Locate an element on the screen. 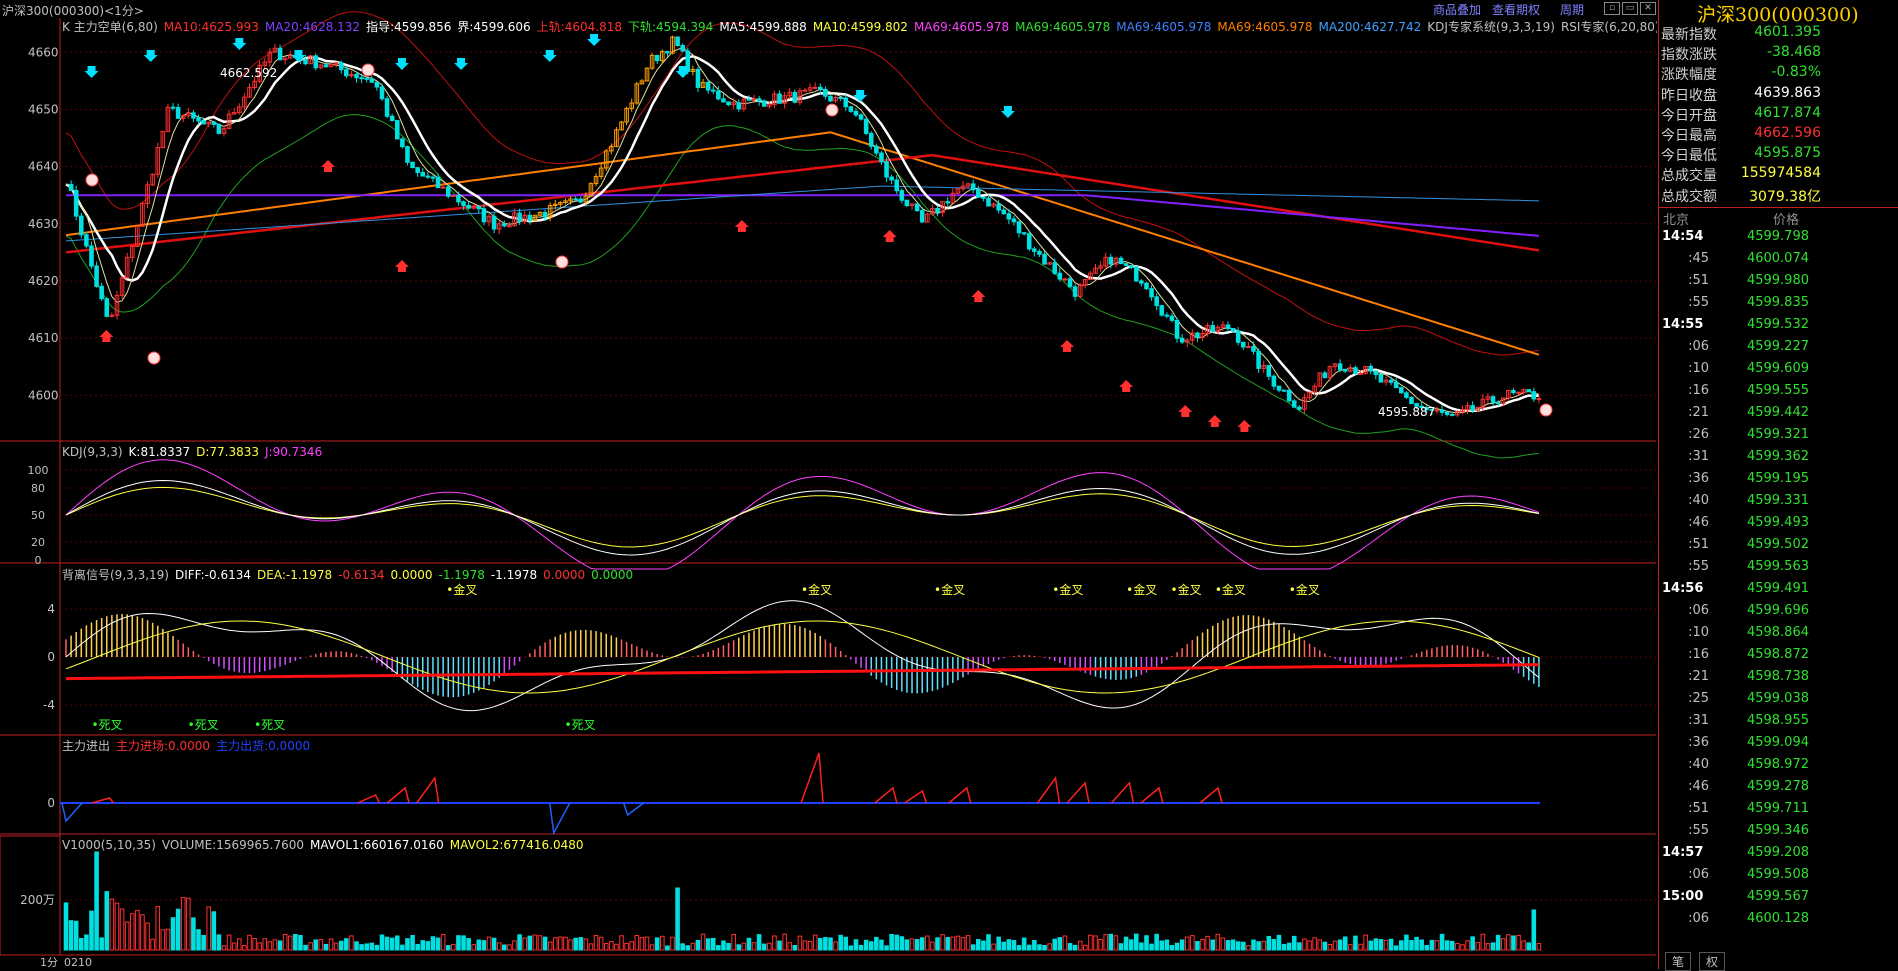  tick-row: :55 4599.346 is located at coordinates (1778, 834).